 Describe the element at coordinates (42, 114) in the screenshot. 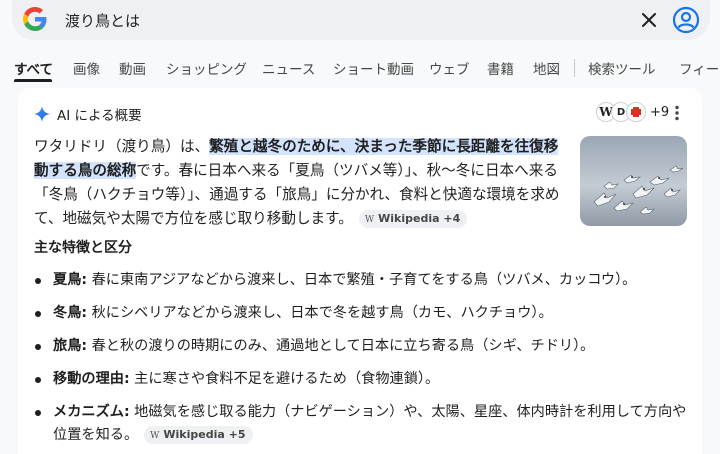

I see `sparkle-icon` at that location.